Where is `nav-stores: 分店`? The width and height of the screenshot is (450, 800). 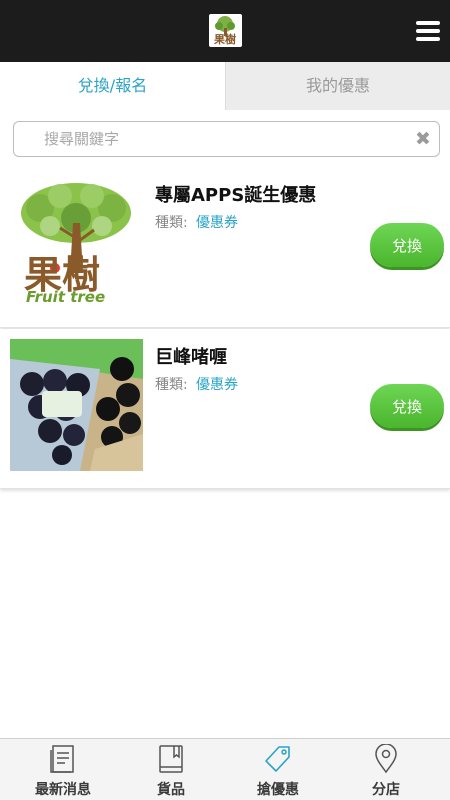
nav-stores: 分店 is located at coordinates (386, 769).